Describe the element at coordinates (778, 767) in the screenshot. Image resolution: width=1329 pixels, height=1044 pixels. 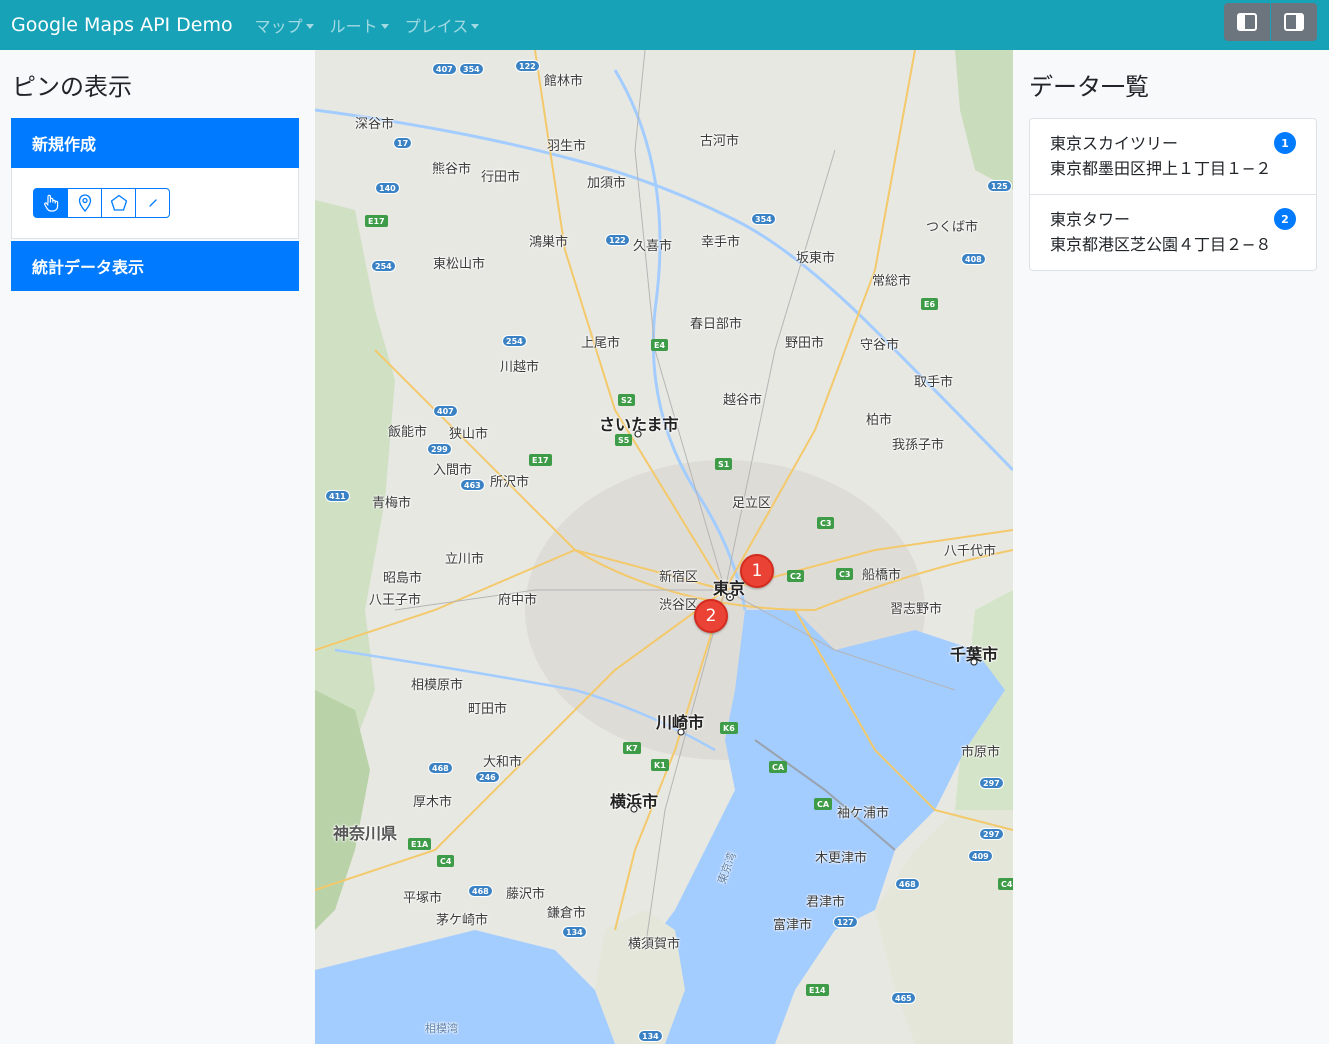
I see `exp-shield-ca: CA` at that location.